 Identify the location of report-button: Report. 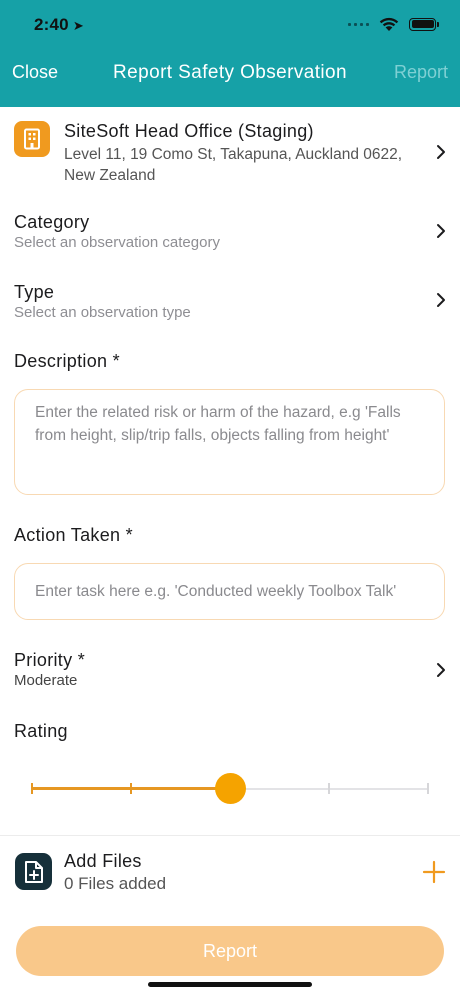
(230, 951).